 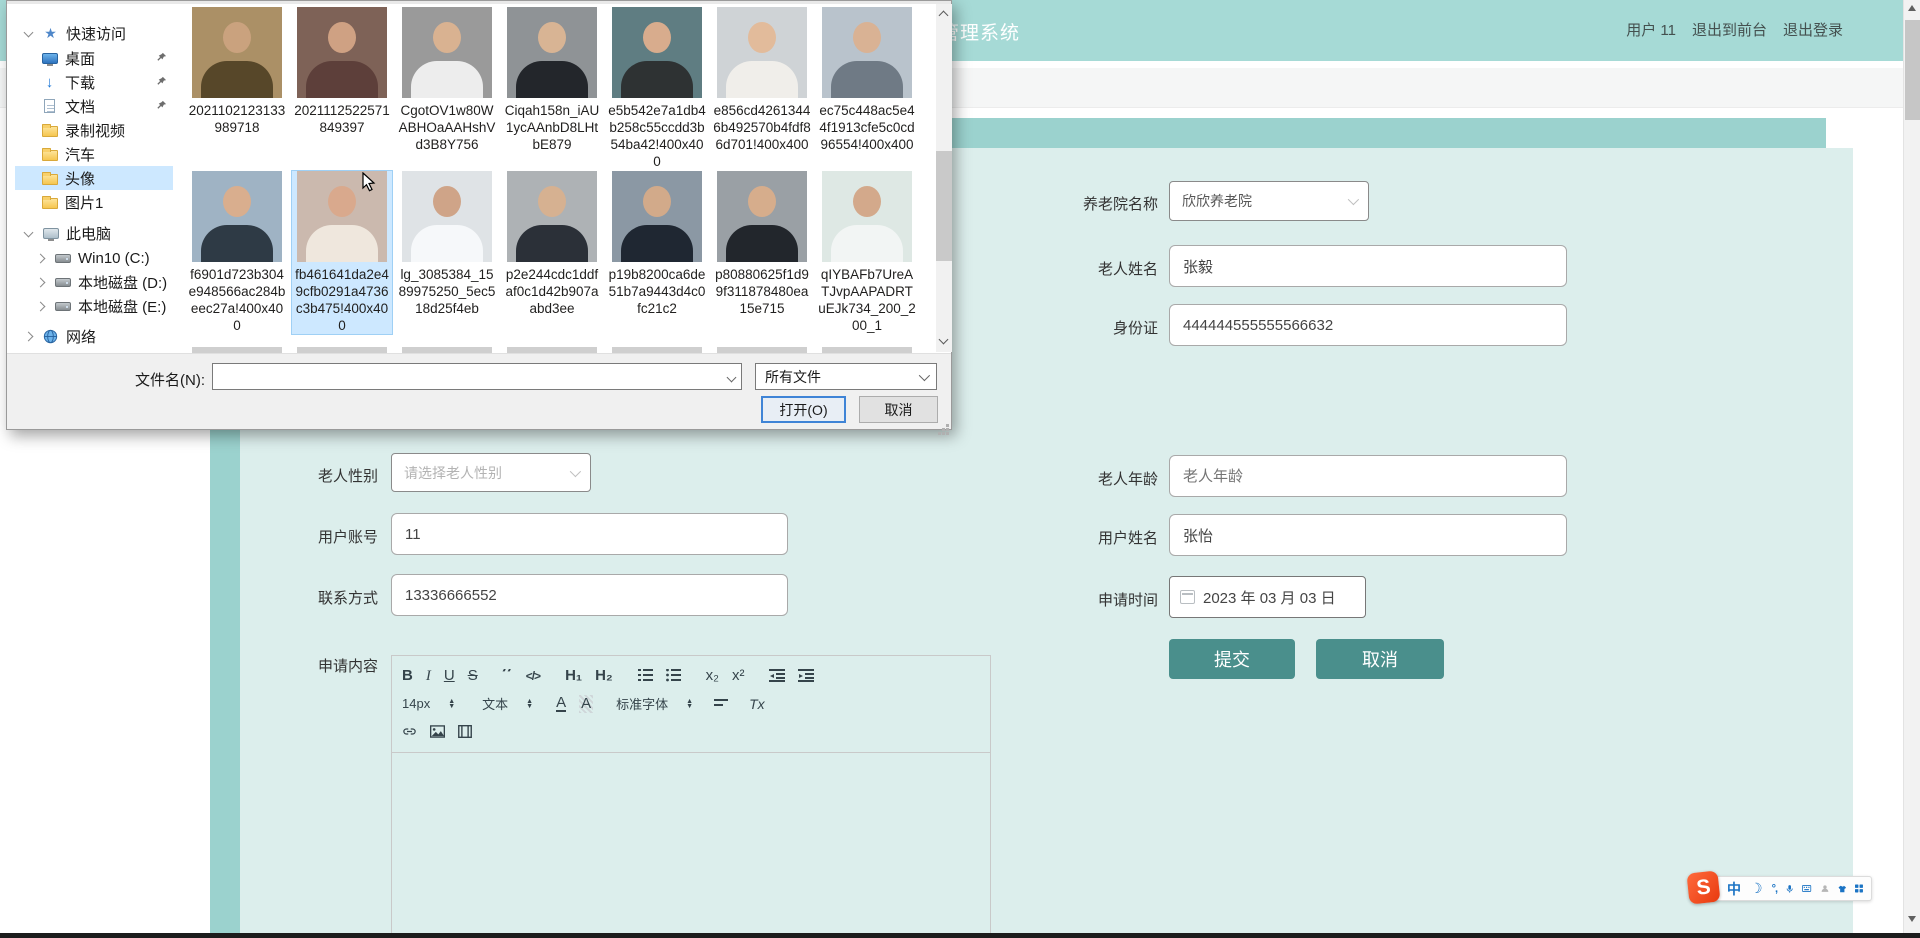 What do you see at coordinates (94, 282) in the screenshot?
I see `sidebar-item-drive-d: 本地磁盘 (D:)` at bounding box center [94, 282].